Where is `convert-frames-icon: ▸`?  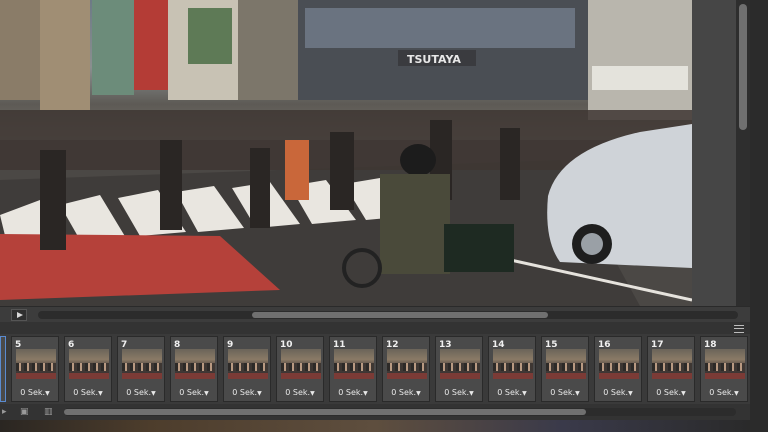 convert-frames-icon: ▸ is located at coordinates (7, 412).